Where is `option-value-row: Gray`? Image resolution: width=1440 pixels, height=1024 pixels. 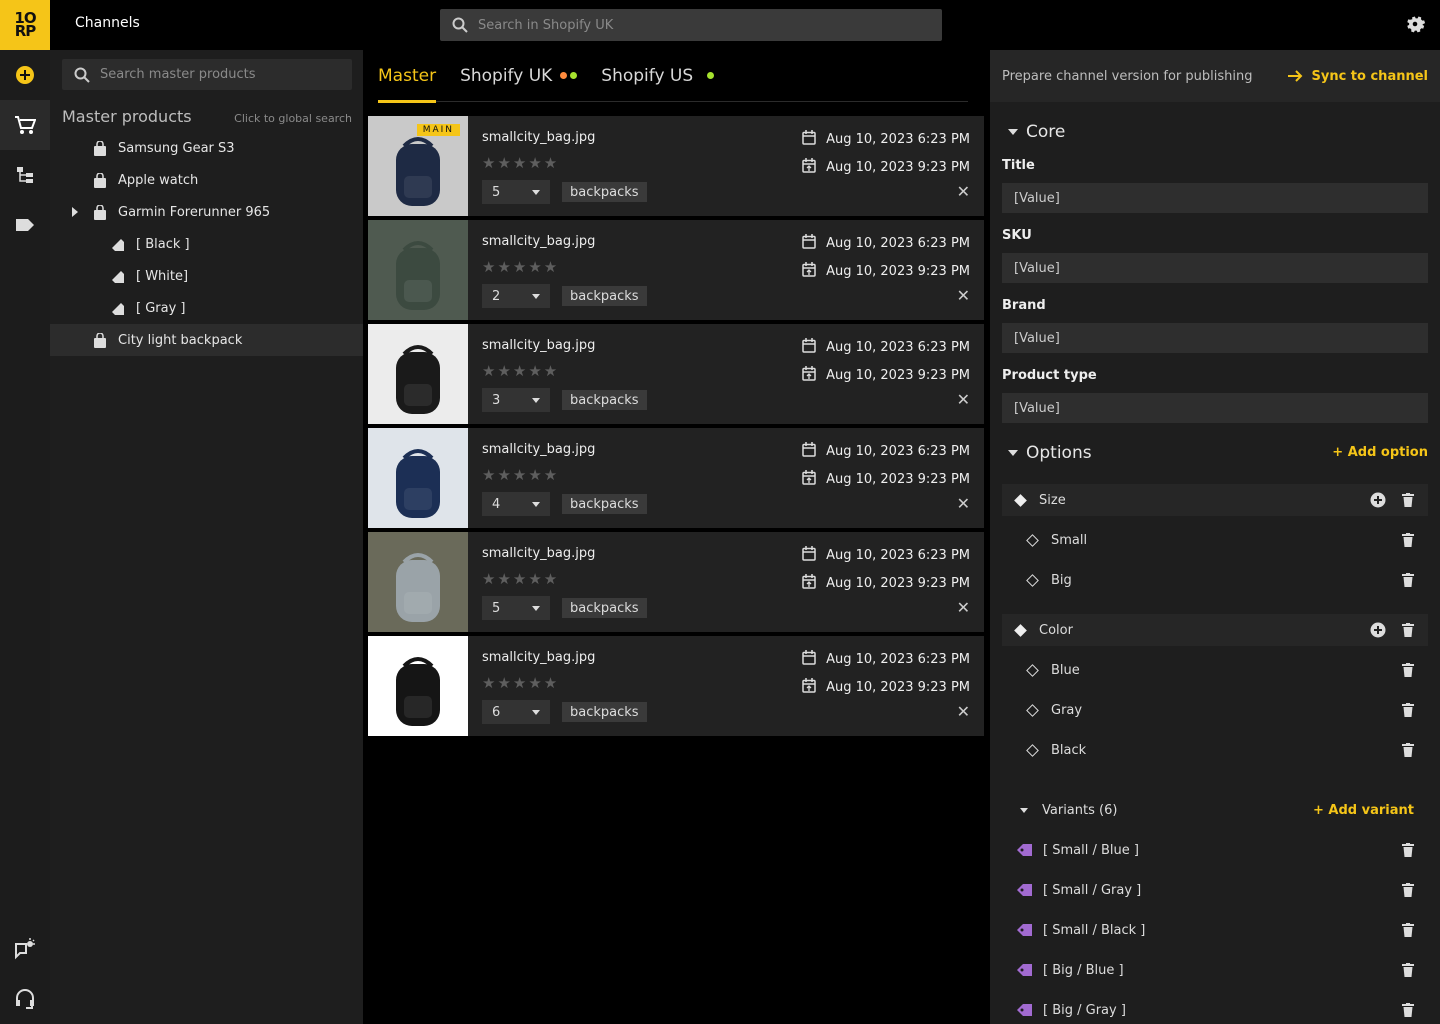
option-value-row: Gray is located at coordinates (1215, 710).